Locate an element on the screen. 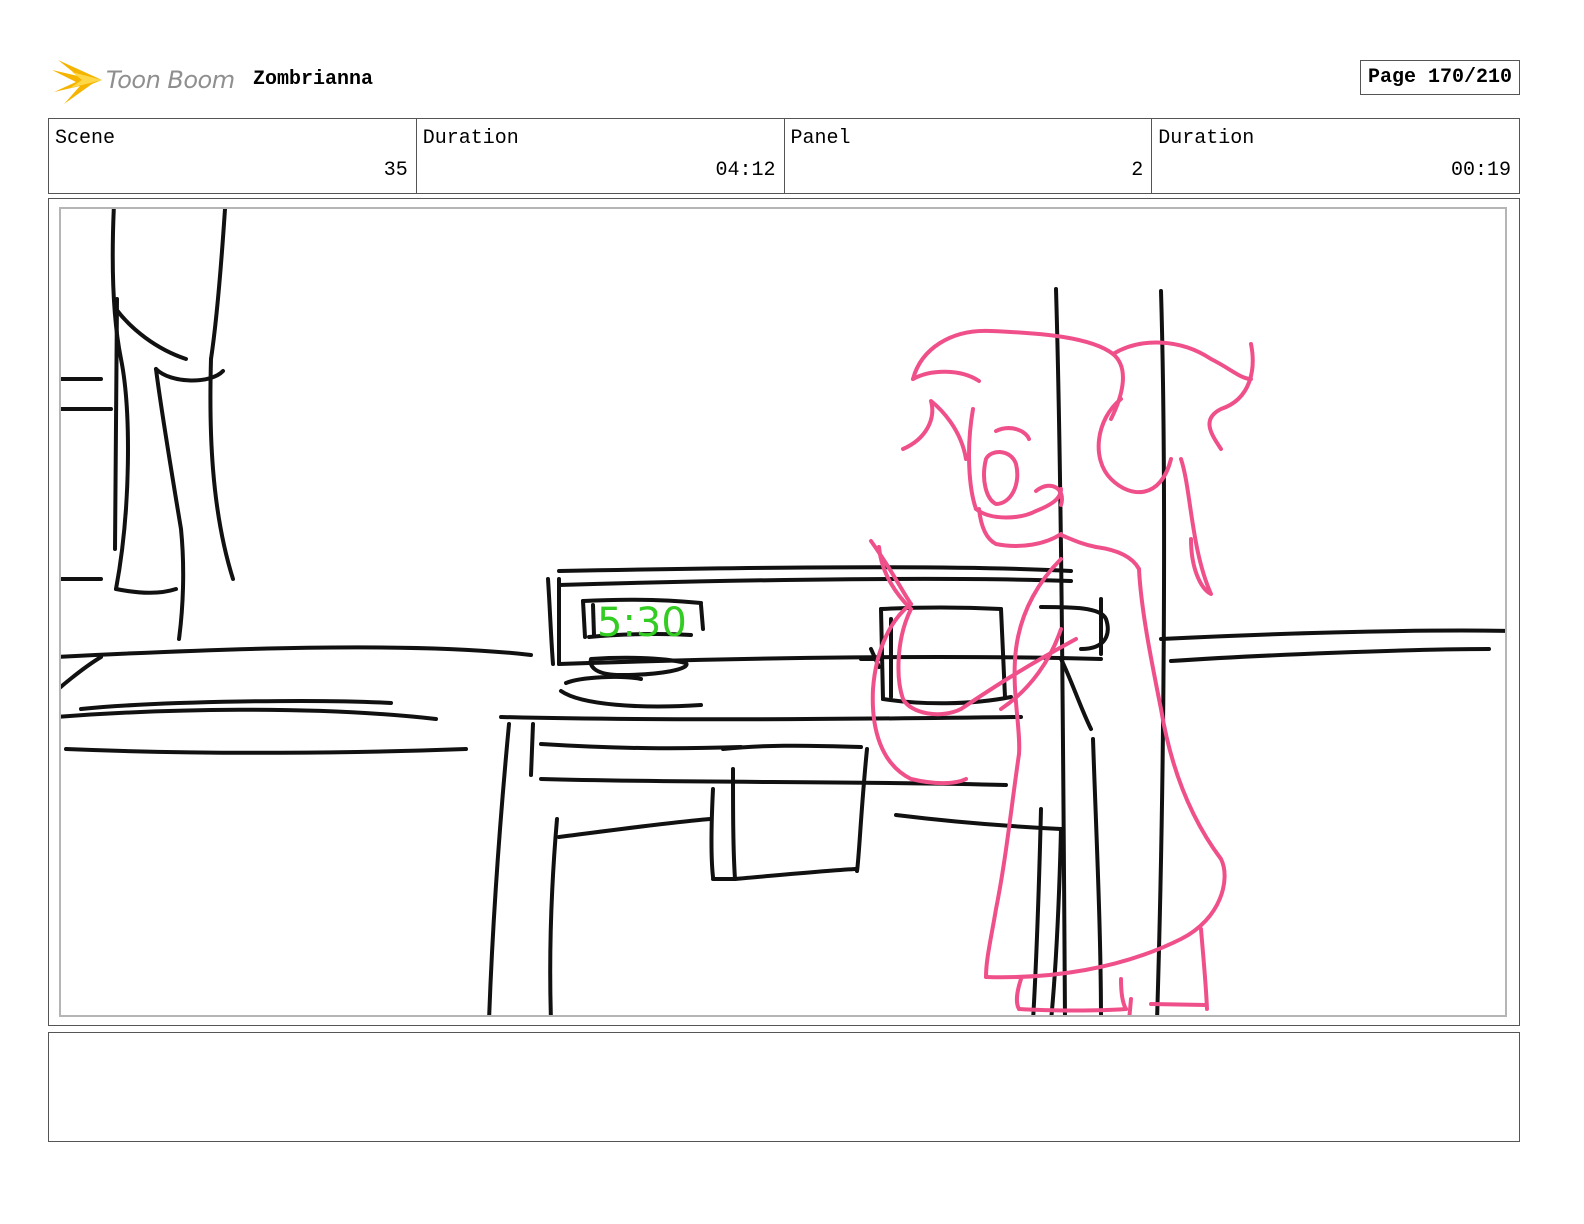 The height and width of the screenshot is (1224, 1584). scene-duration-cell: Duration 04:12 is located at coordinates (601, 156).